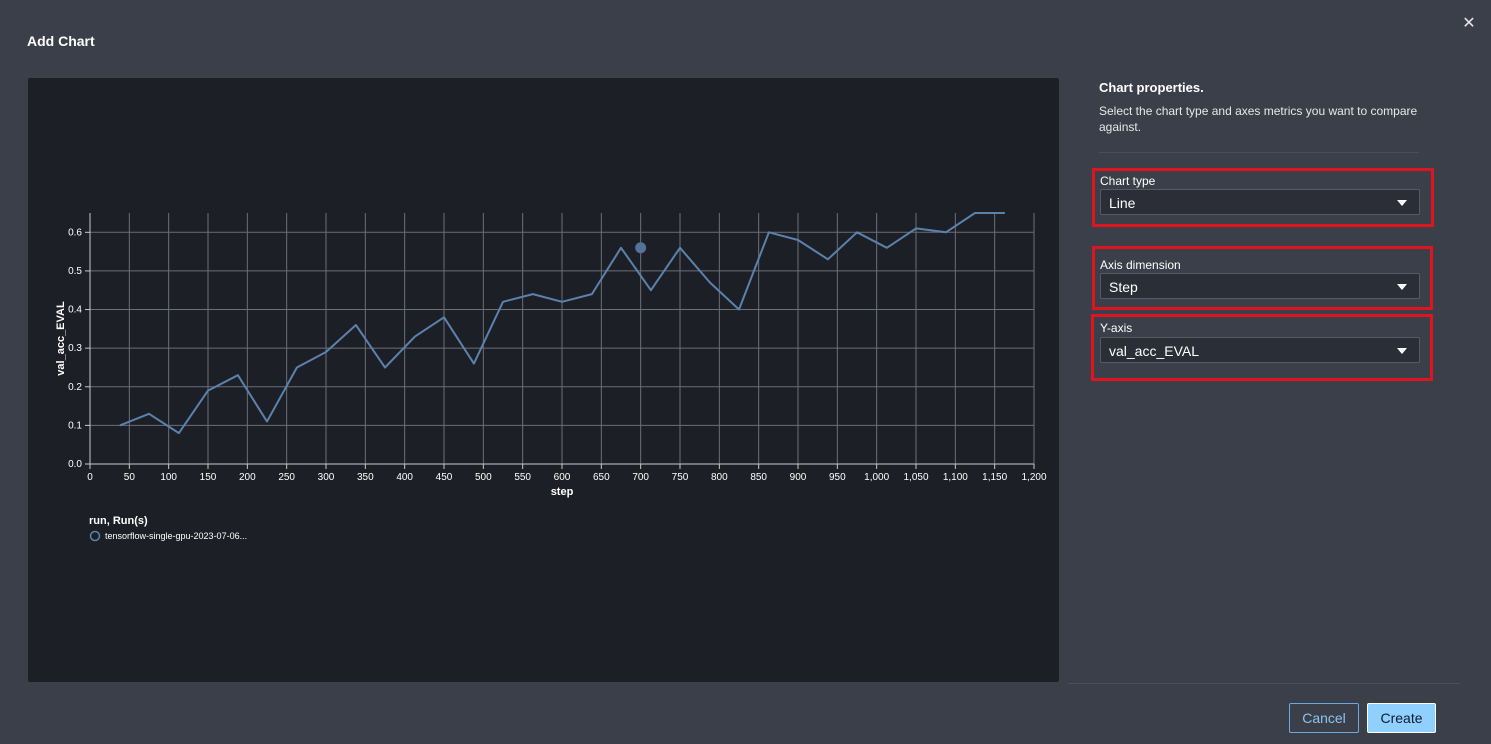 This screenshot has width=1491, height=744. Describe the element at coordinates (118, 521) in the screenshot. I see `legend-title: run, Run(s)` at that location.